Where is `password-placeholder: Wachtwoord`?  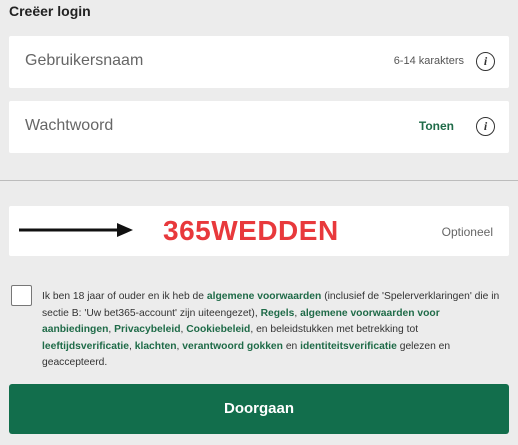 password-placeholder: Wachtwoord is located at coordinates (69, 125).